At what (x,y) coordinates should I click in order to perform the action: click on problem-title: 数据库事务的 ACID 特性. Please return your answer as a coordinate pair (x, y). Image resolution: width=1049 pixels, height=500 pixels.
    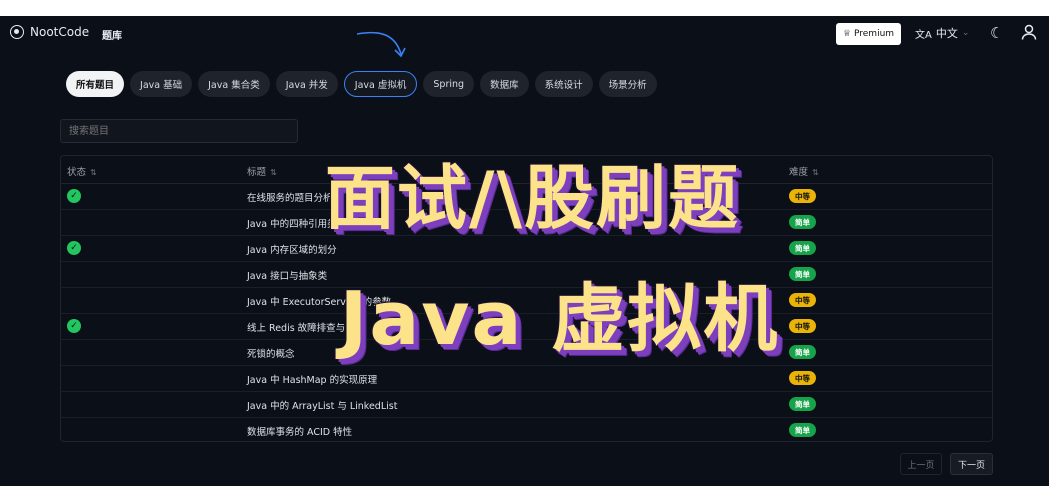
    Looking at the image, I should click on (299, 431).